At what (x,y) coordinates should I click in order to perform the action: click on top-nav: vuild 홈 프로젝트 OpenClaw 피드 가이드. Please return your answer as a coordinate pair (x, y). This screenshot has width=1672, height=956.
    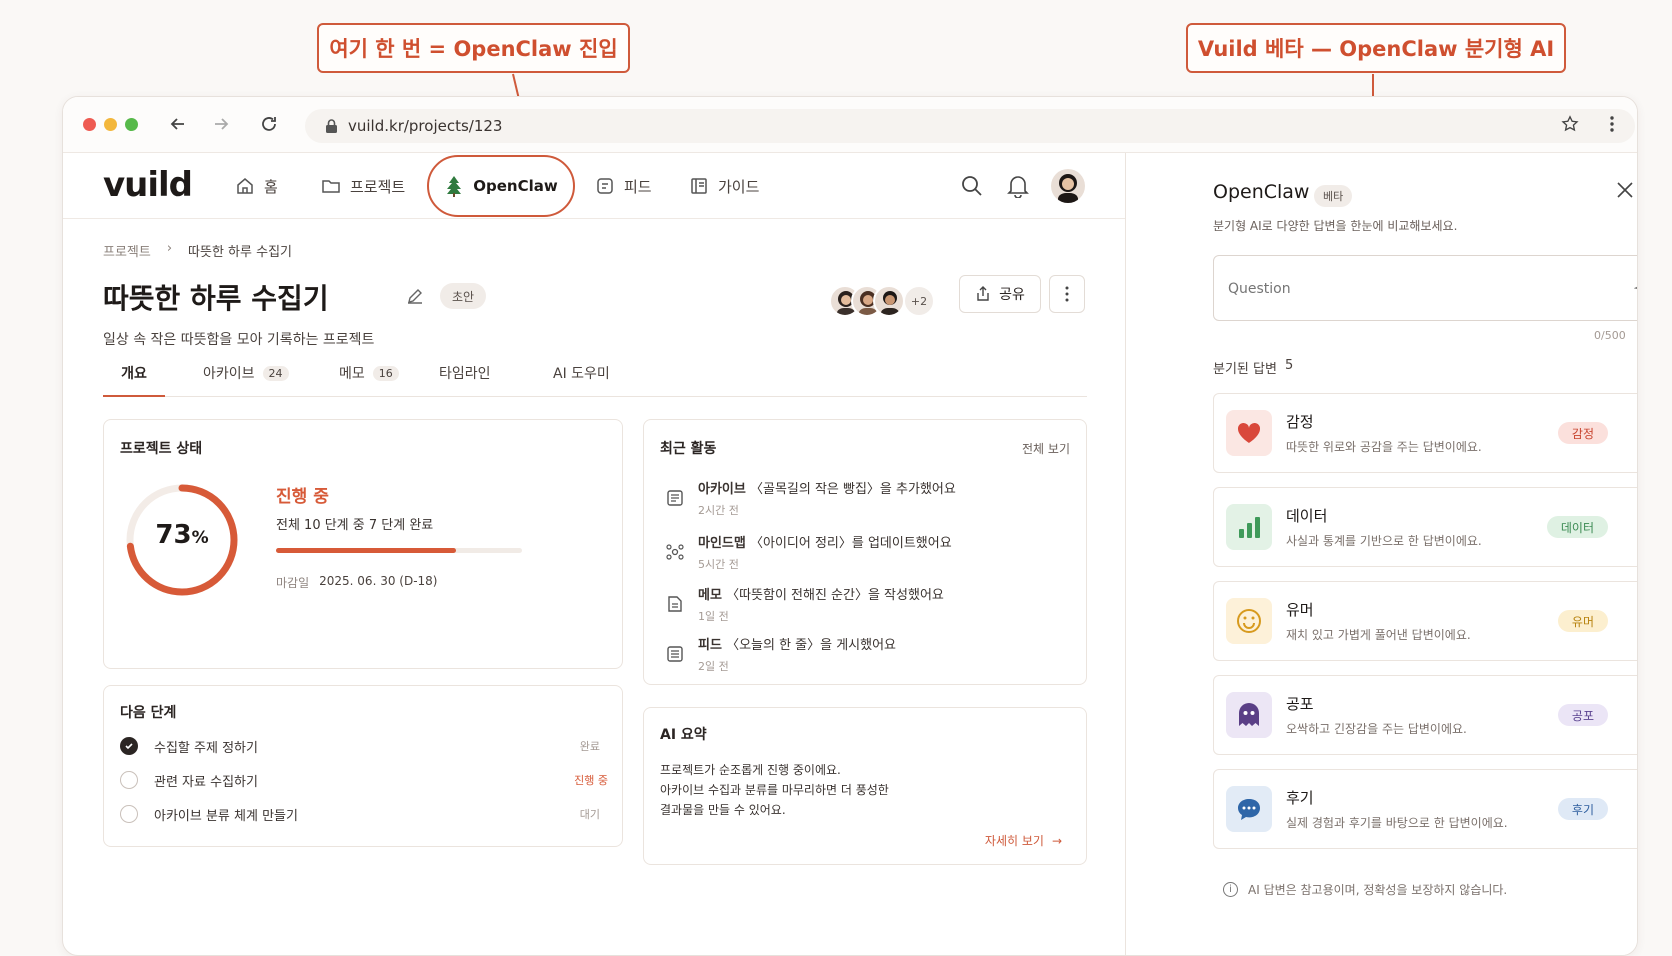
    Looking at the image, I should click on (594, 186).